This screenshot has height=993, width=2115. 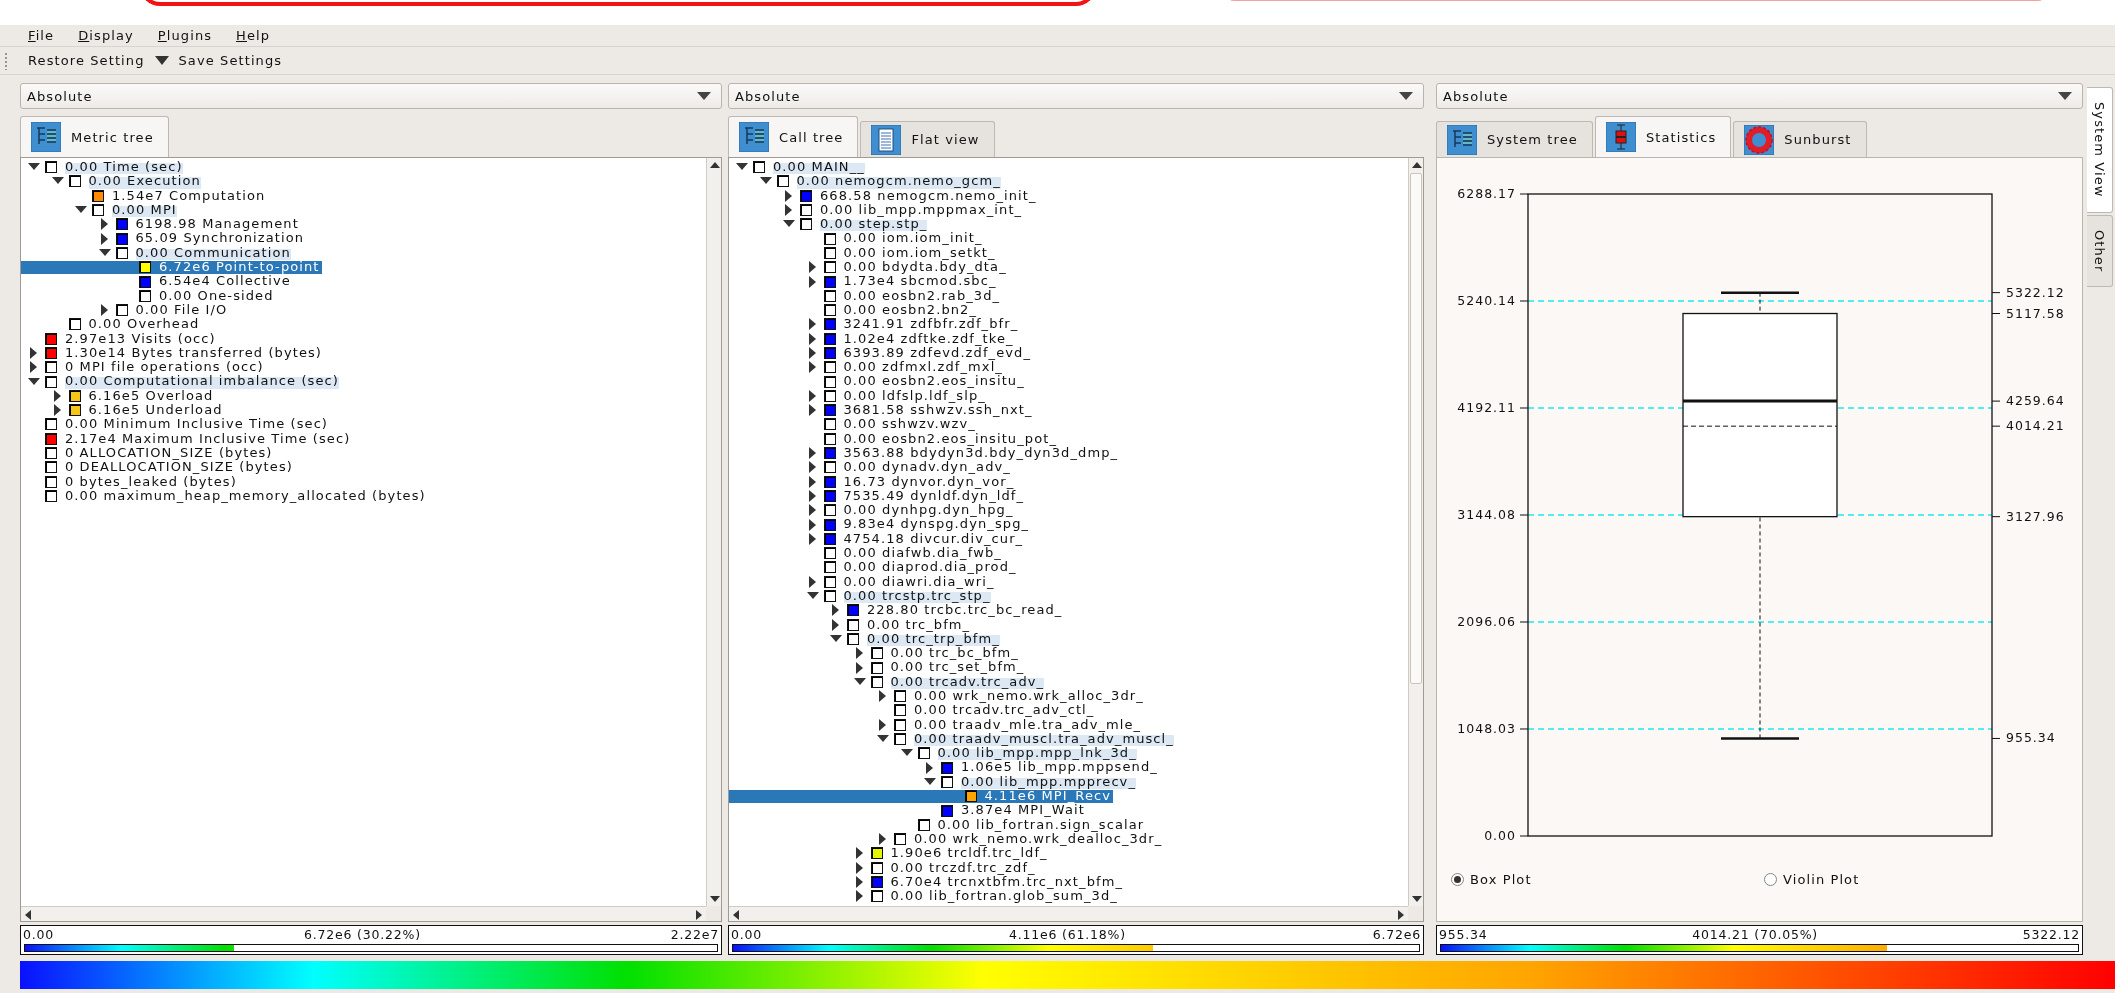 I want to click on plot-type-option: Box Plot, so click(x=1607, y=879).